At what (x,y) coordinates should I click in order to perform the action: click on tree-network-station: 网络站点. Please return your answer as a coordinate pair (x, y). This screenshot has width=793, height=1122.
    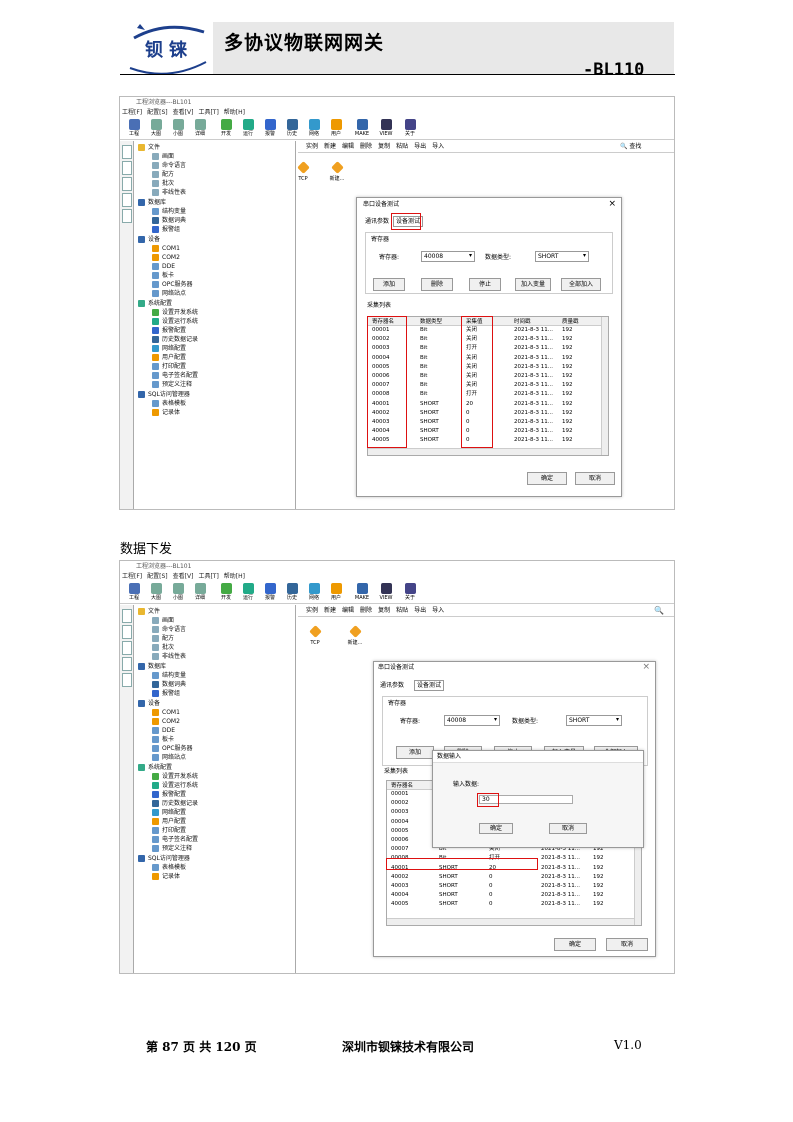
    Looking at the image, I should click on (169, 293).